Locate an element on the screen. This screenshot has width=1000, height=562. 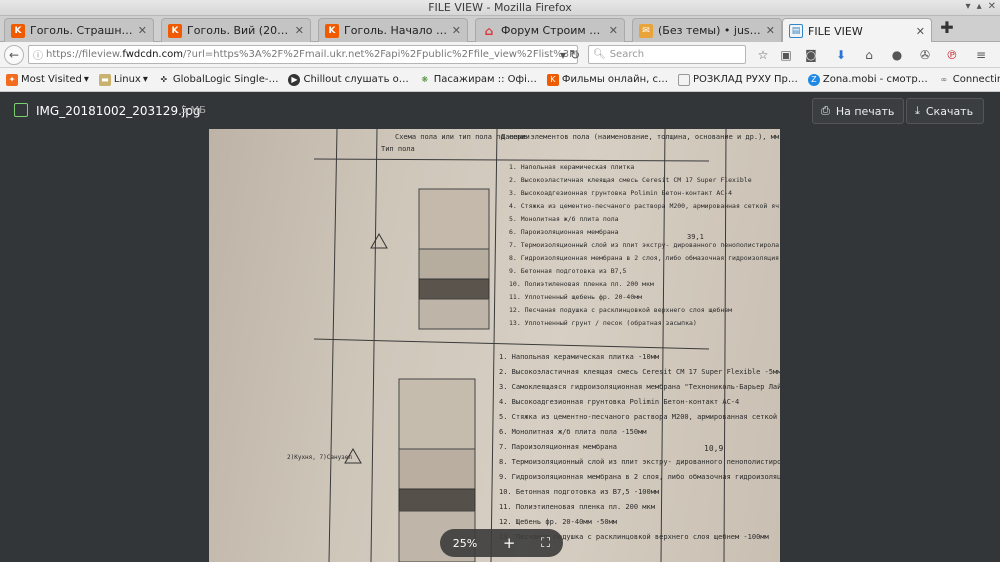
maximize-icon: ▴ is located at coordinates (979, 6).